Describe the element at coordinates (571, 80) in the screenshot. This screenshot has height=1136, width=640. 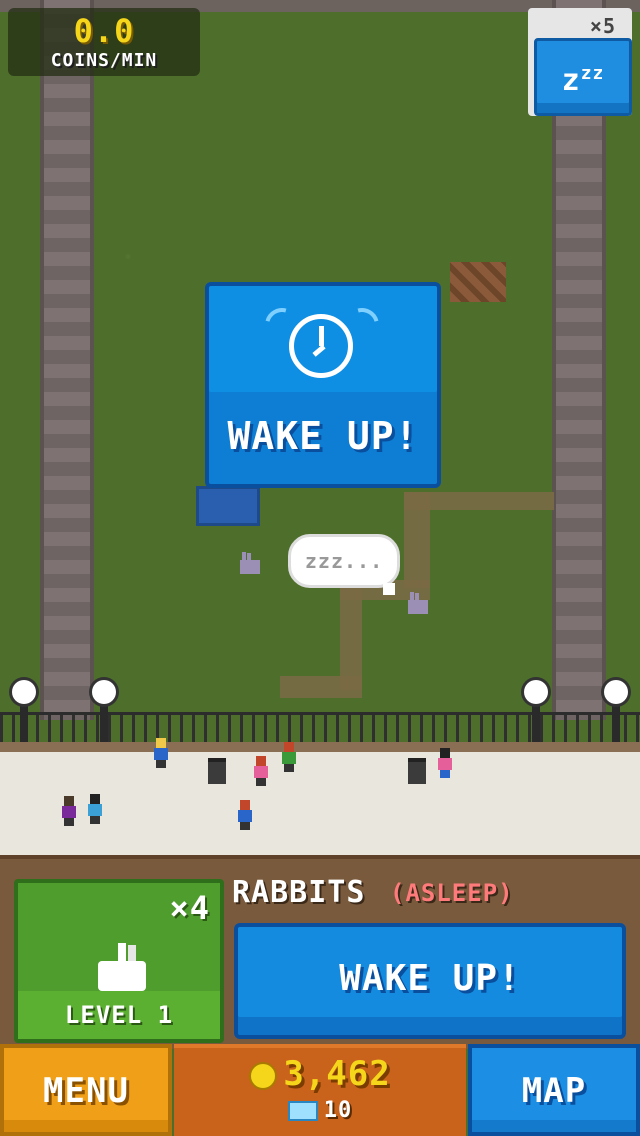
I see `sleep-button-label: z` at that location.